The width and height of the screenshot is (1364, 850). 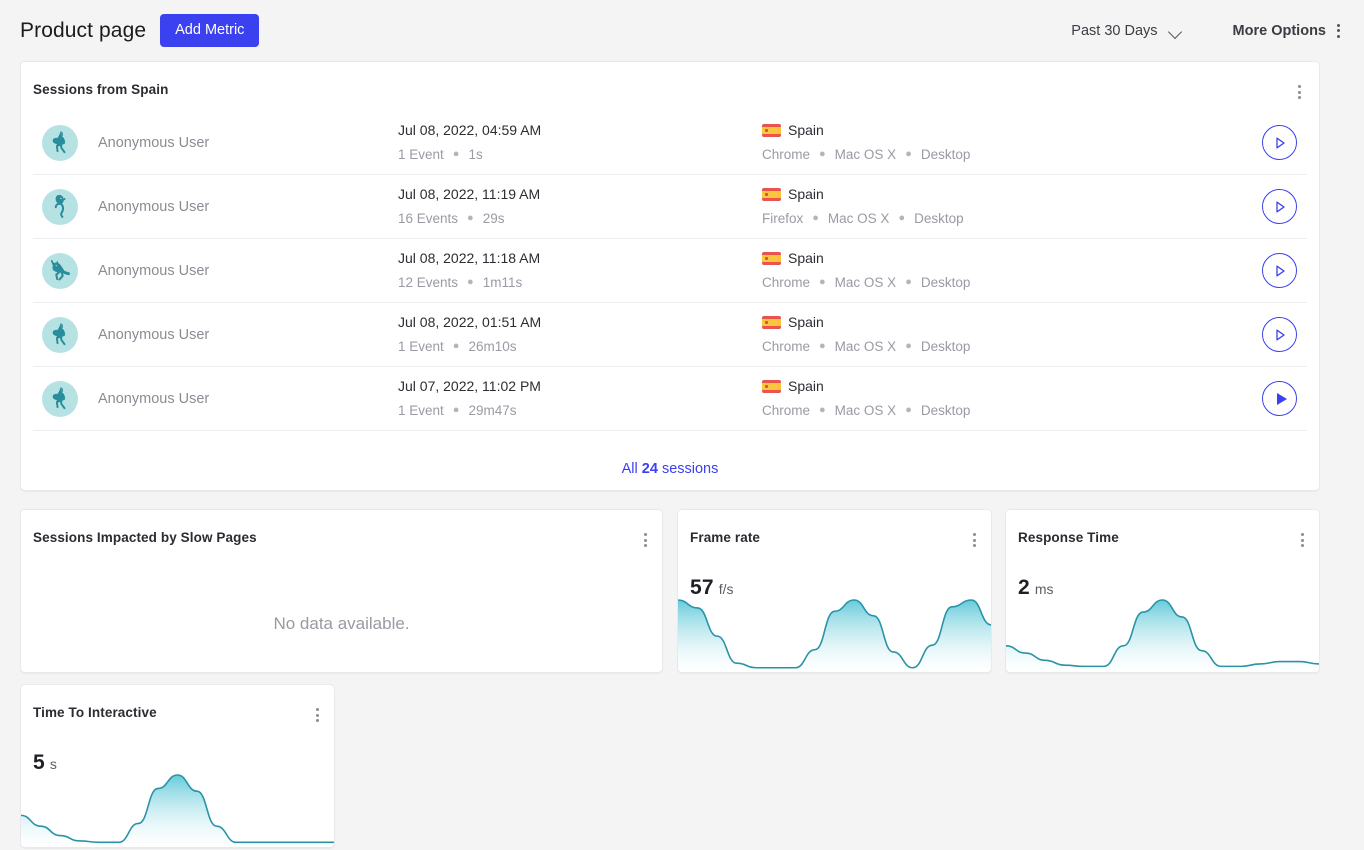 What do you see at coordinates (580, 142) in the screenshot?
I see `session-time-column: Jul 08, 2022, 04:59 AM 1 Event ● 1s` at bounding box center [580, 142].